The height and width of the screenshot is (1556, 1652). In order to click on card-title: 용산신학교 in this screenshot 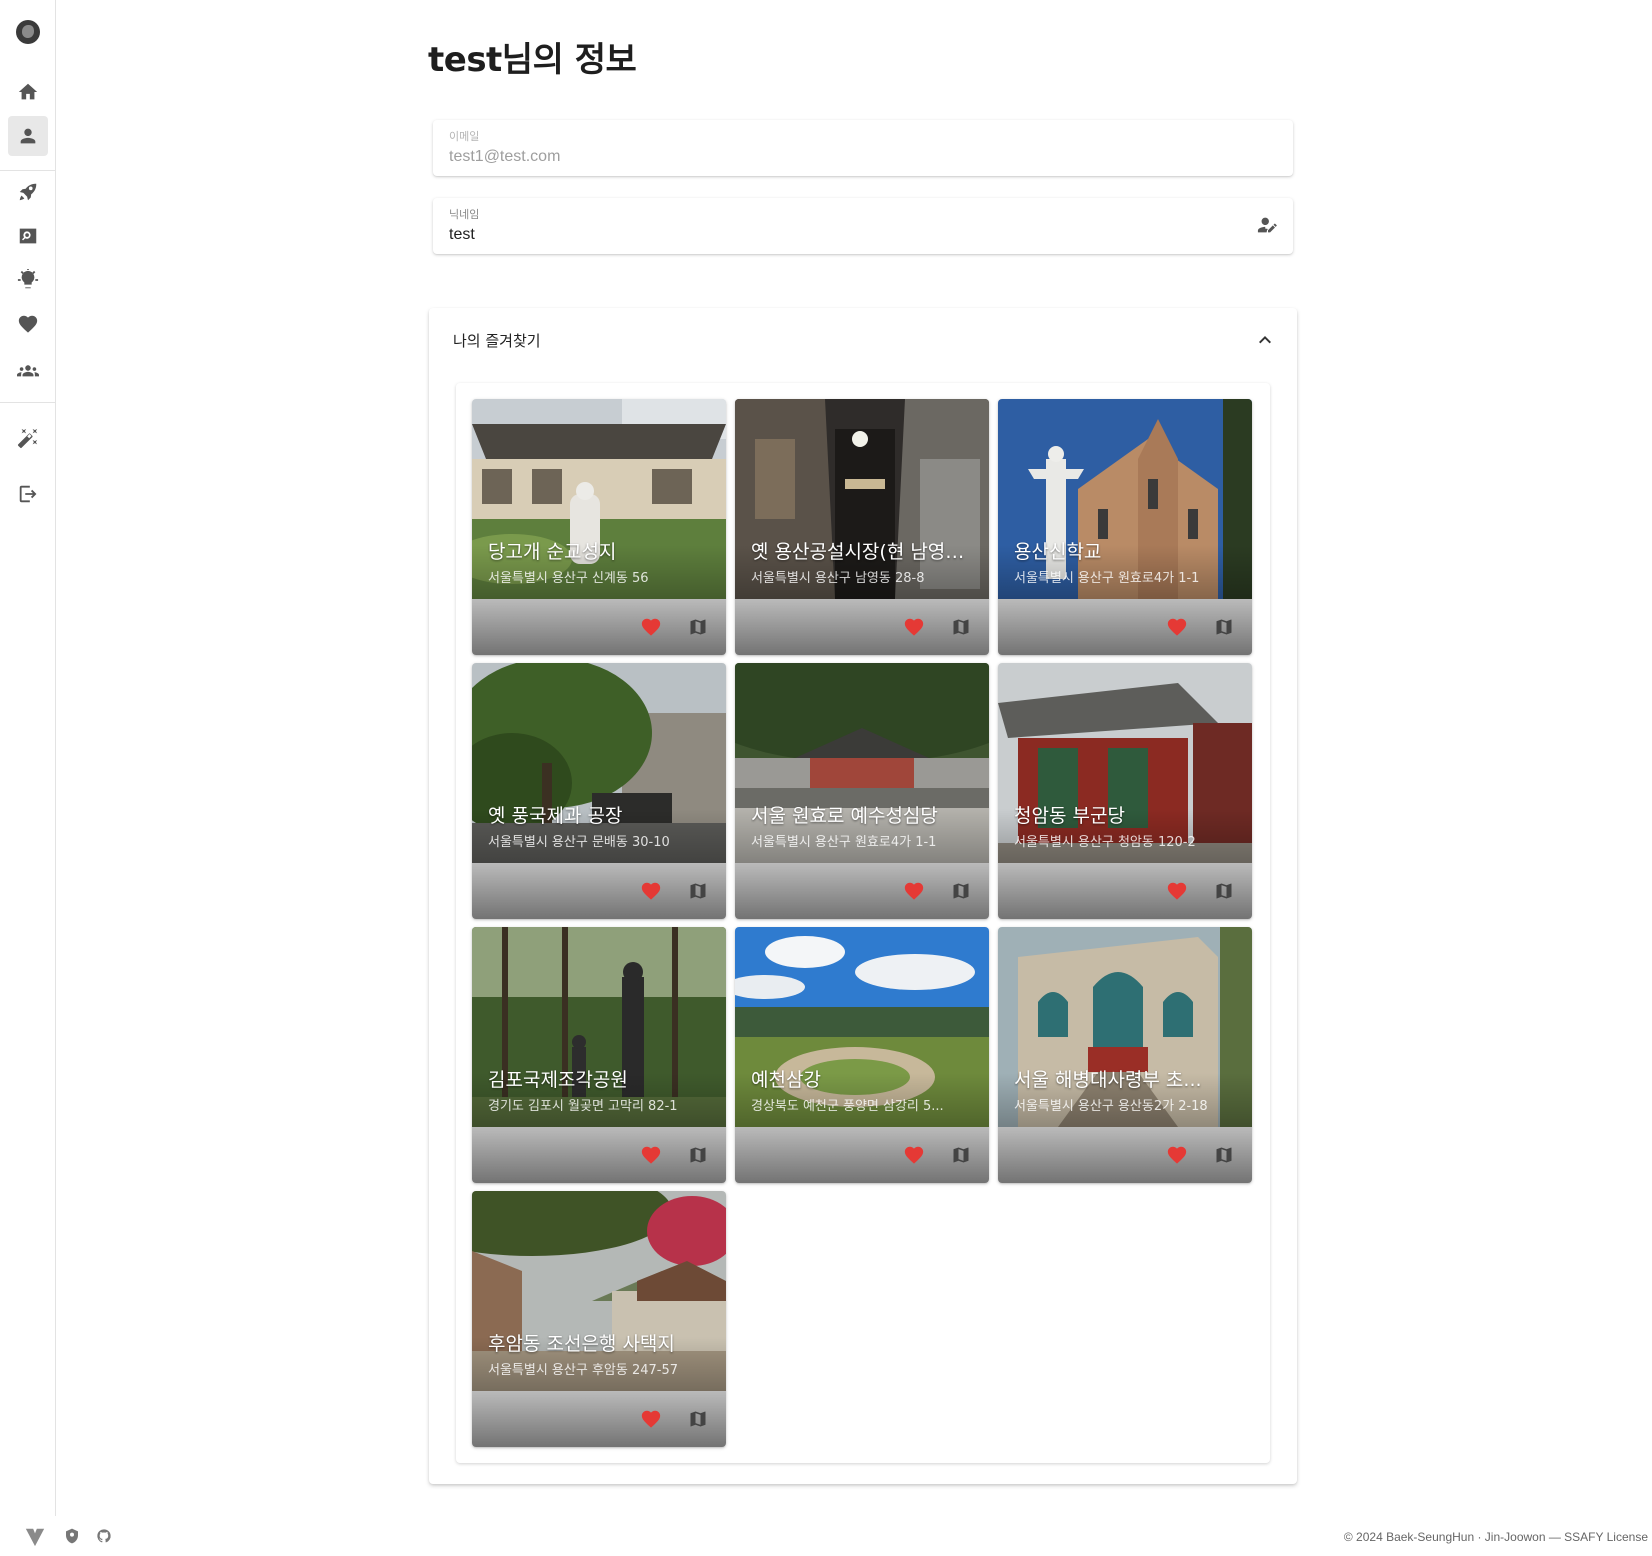, I will do `click(1058, 552)`.